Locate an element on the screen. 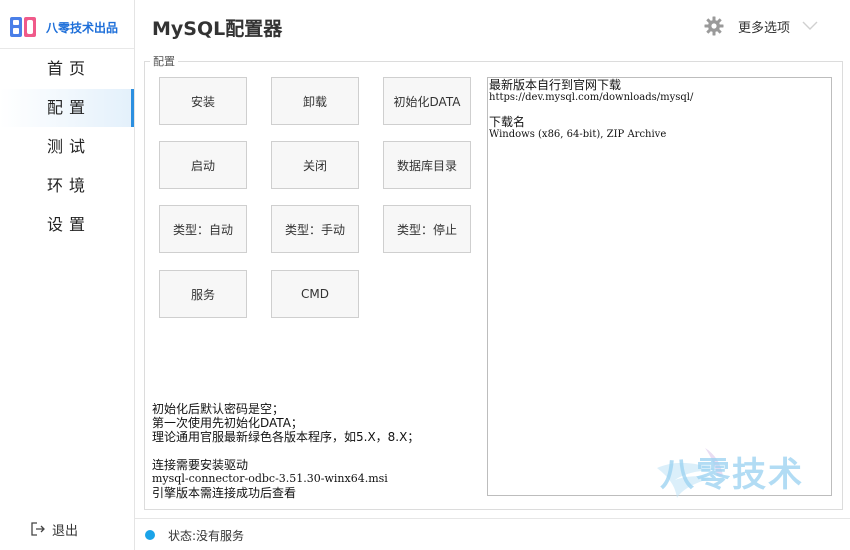 Image resolution: width=850 pixels, height=550 pixels. type-auto-button: 类型：自动 is located at coordinates (203, 229).